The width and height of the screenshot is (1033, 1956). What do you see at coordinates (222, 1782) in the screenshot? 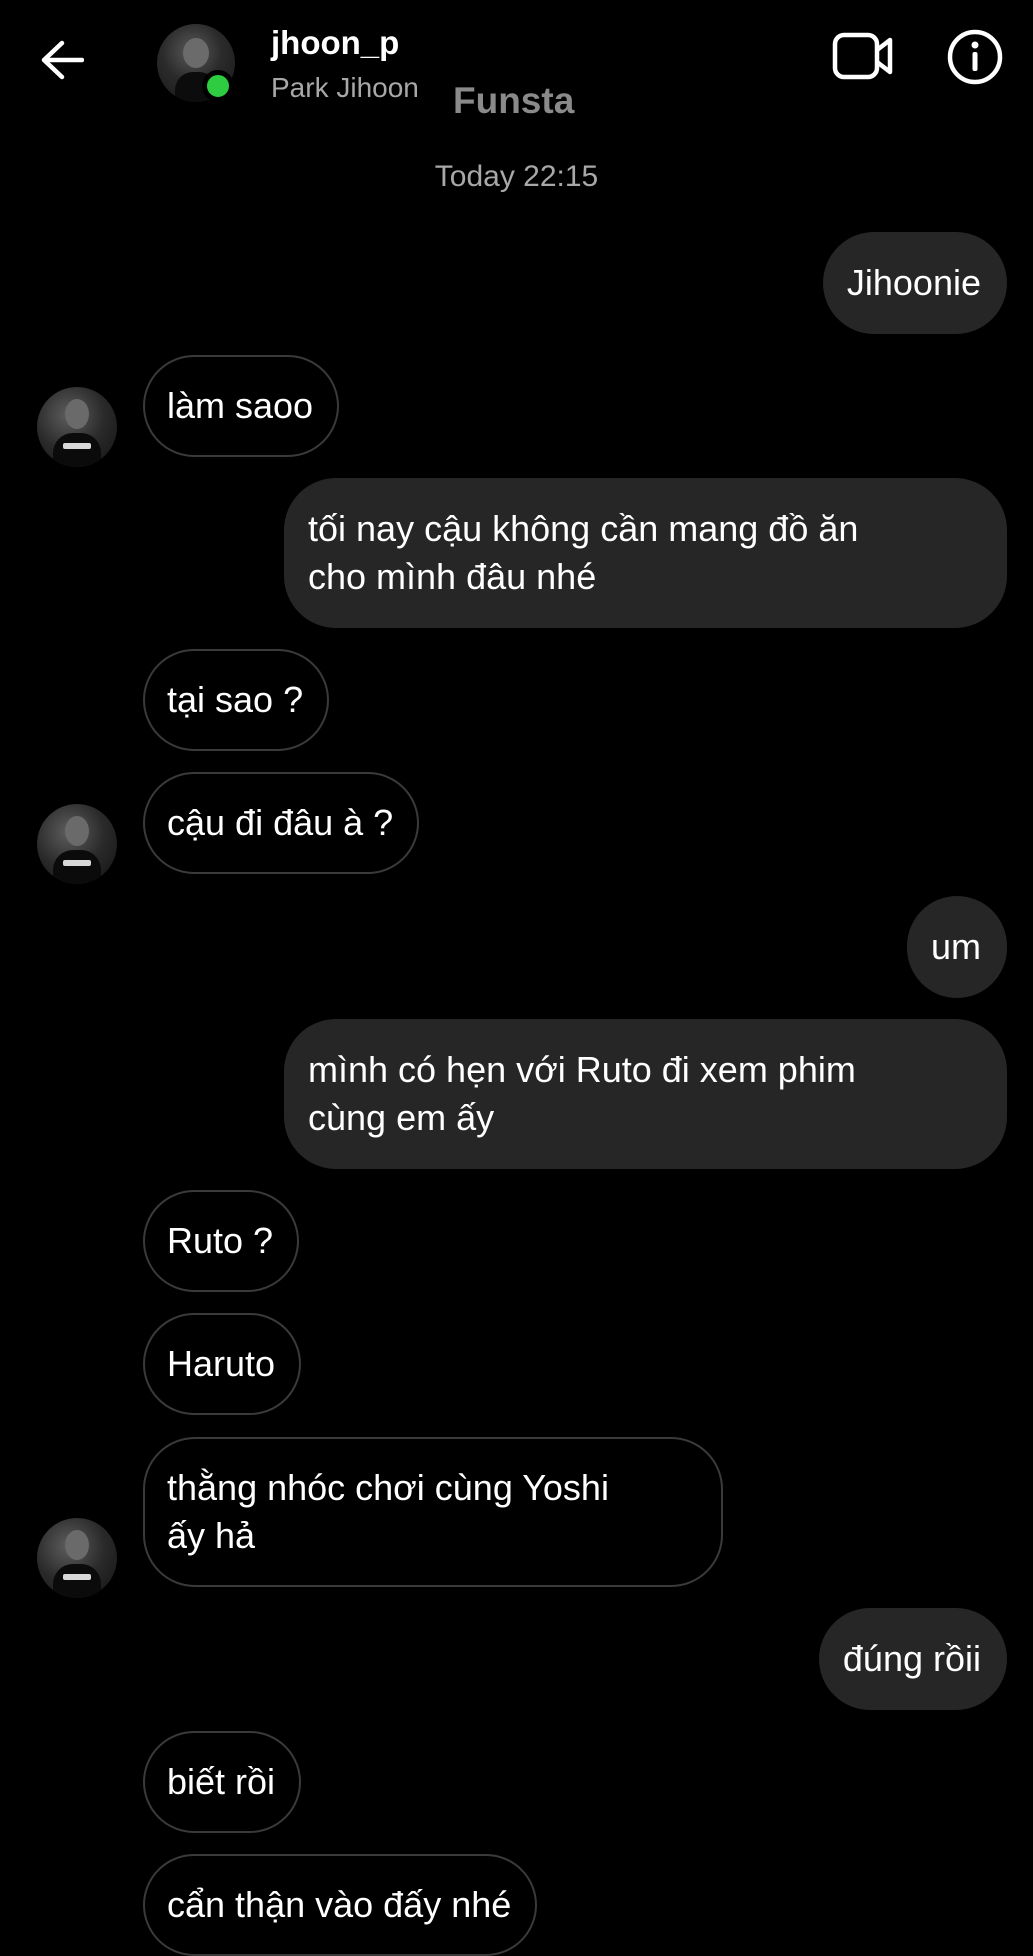
I see `message-received: biết rồi` at bounding box center [222, 1782].